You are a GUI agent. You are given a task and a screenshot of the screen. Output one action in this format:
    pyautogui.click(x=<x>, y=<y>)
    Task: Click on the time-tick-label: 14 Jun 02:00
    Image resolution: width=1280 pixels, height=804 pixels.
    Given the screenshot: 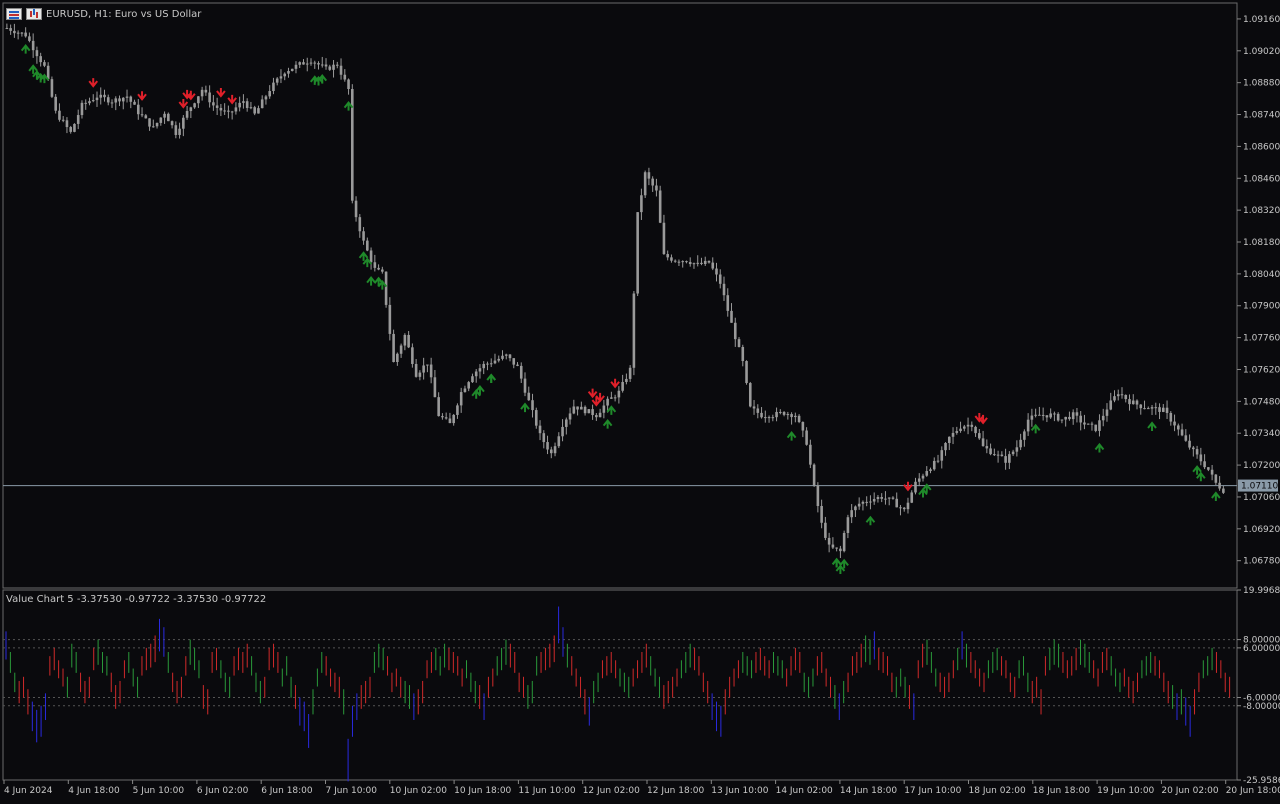 What is the action you would take?
    pyautogui.click(x=804, y=791)
    